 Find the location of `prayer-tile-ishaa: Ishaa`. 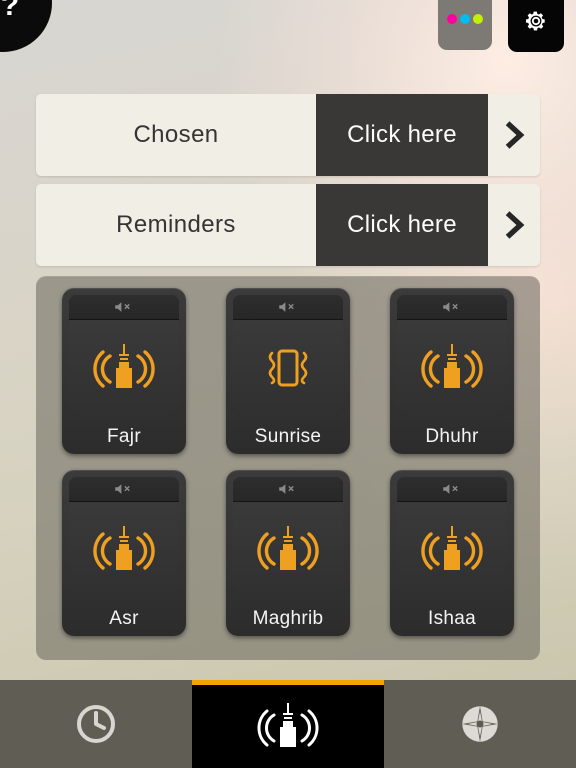

prayer-tile-ishaa: Ishaa is located at coordinates (452, 553).